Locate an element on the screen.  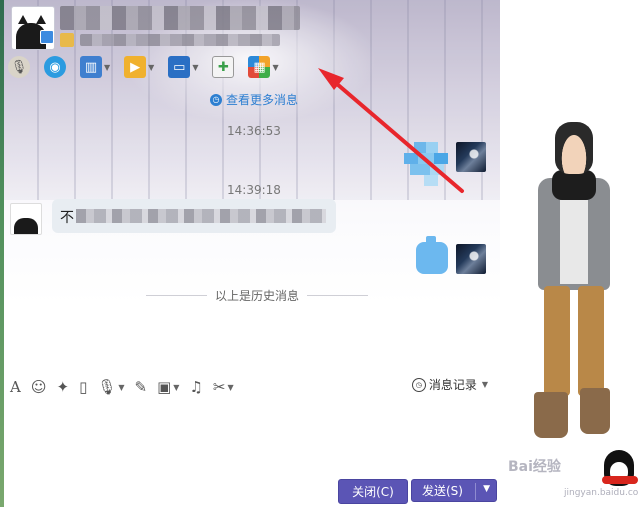
send-button-label: 发送(S) is located at coordinates (442, 491).